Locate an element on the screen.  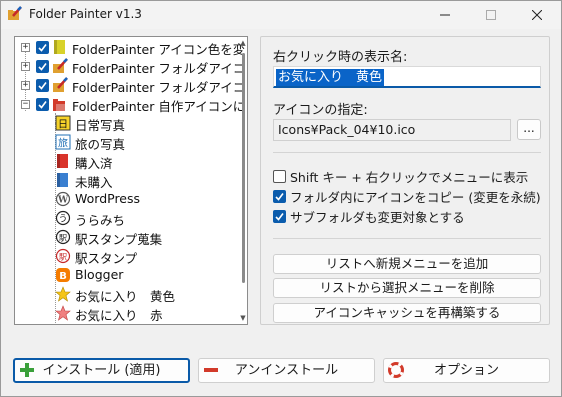
circle-u-icon: う is located at coordinates (63, 218).